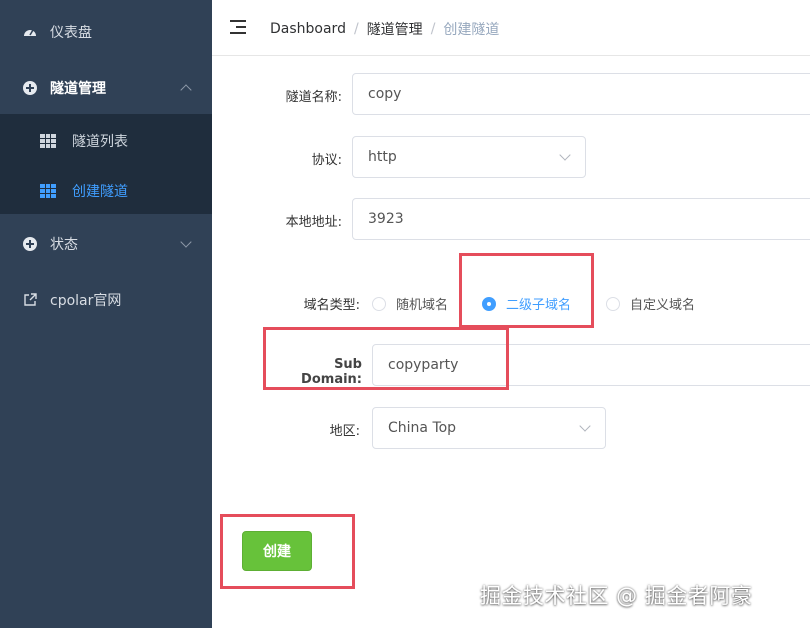 The height and width of the screenshot is (628, 810). Describe the element at coordinates (469, 157) in the screenshot. I see `protocol-select: http` at that location.